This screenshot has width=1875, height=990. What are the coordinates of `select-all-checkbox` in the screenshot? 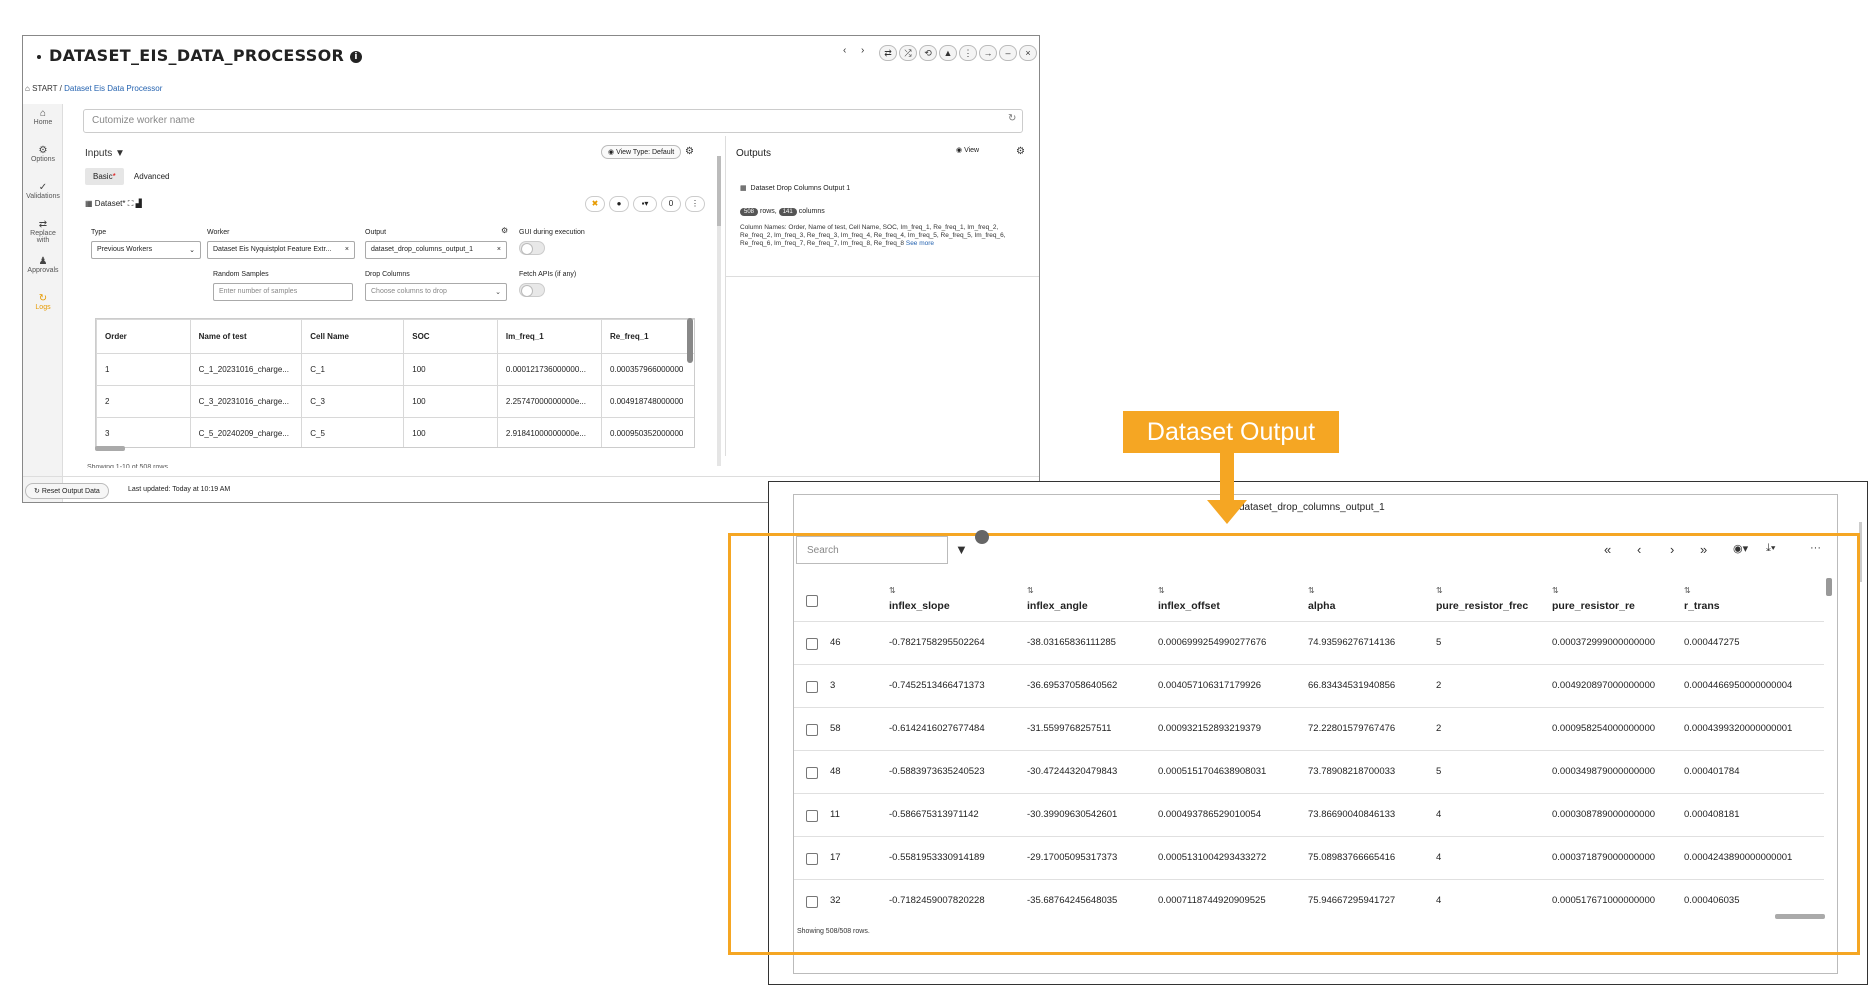 It's located at (812, 601).